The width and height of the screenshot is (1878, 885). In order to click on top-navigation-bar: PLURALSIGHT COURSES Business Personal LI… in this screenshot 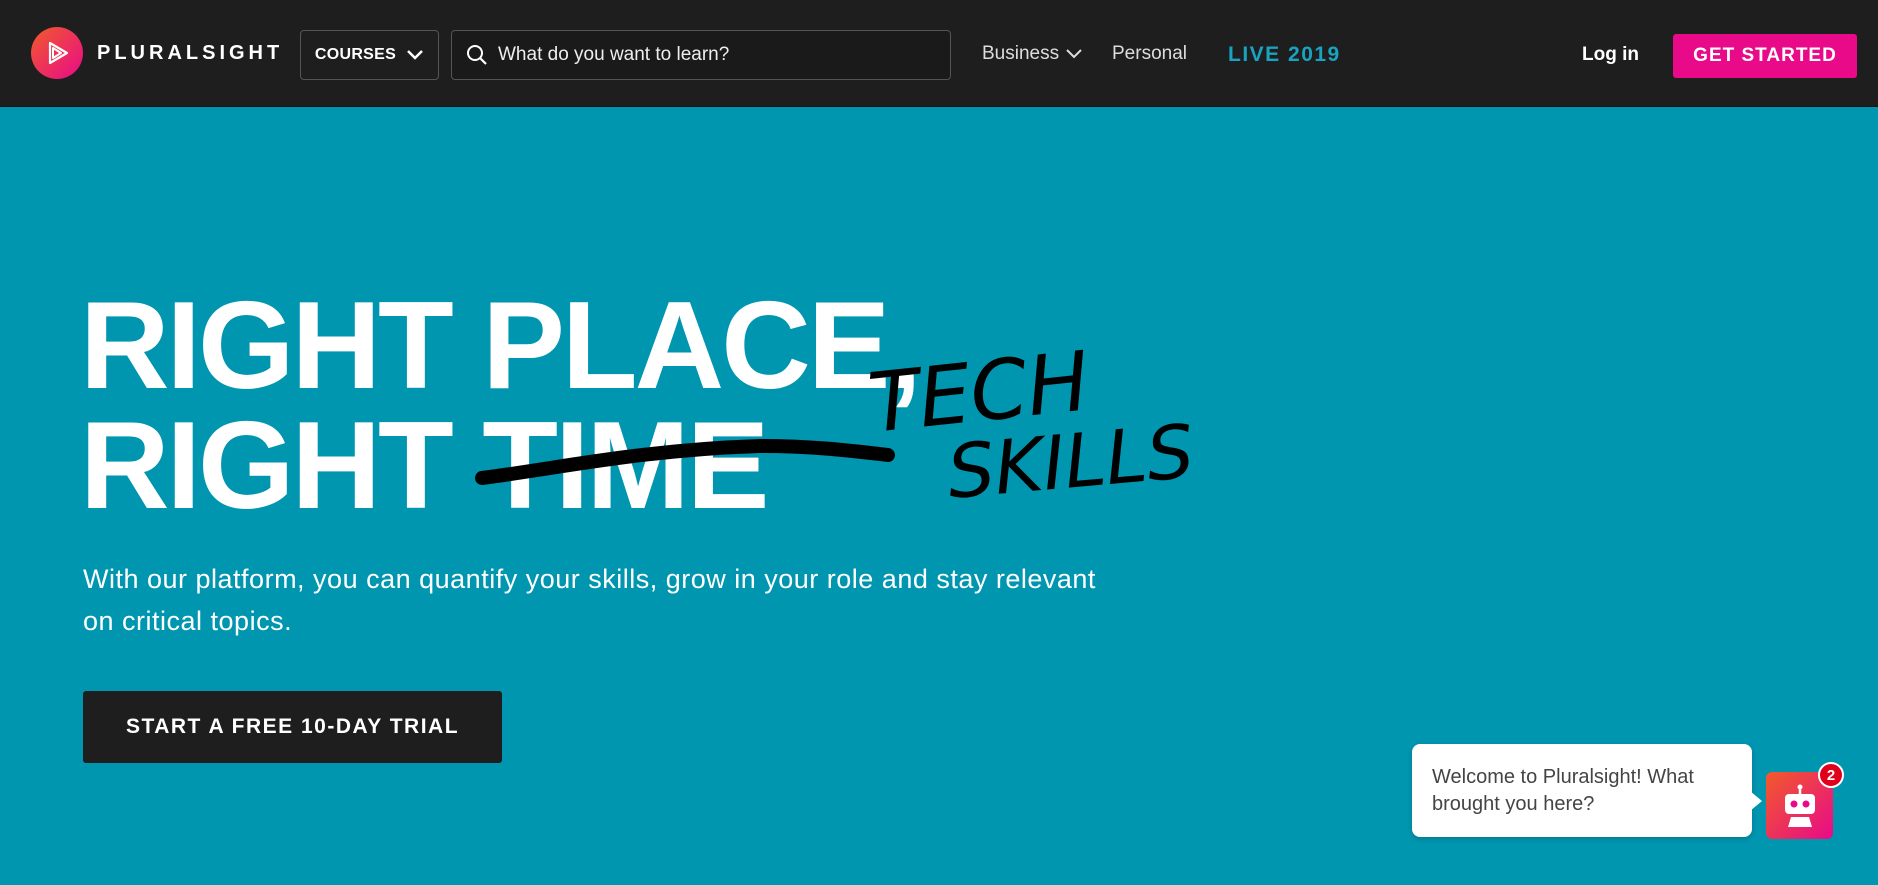, I will do `click(939, 53)`.